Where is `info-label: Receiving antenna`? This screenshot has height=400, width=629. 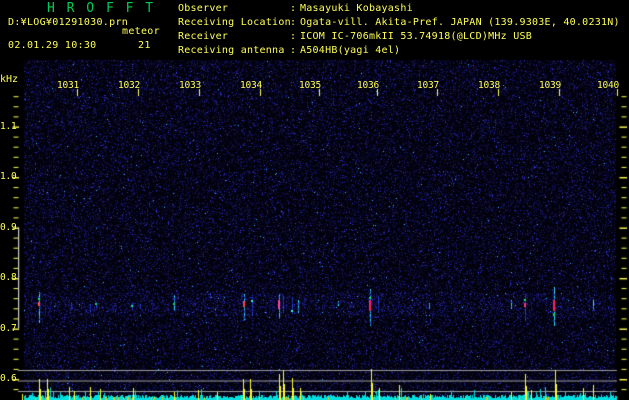 info-label: Receiving antenna is located at coordinates (231, 50).